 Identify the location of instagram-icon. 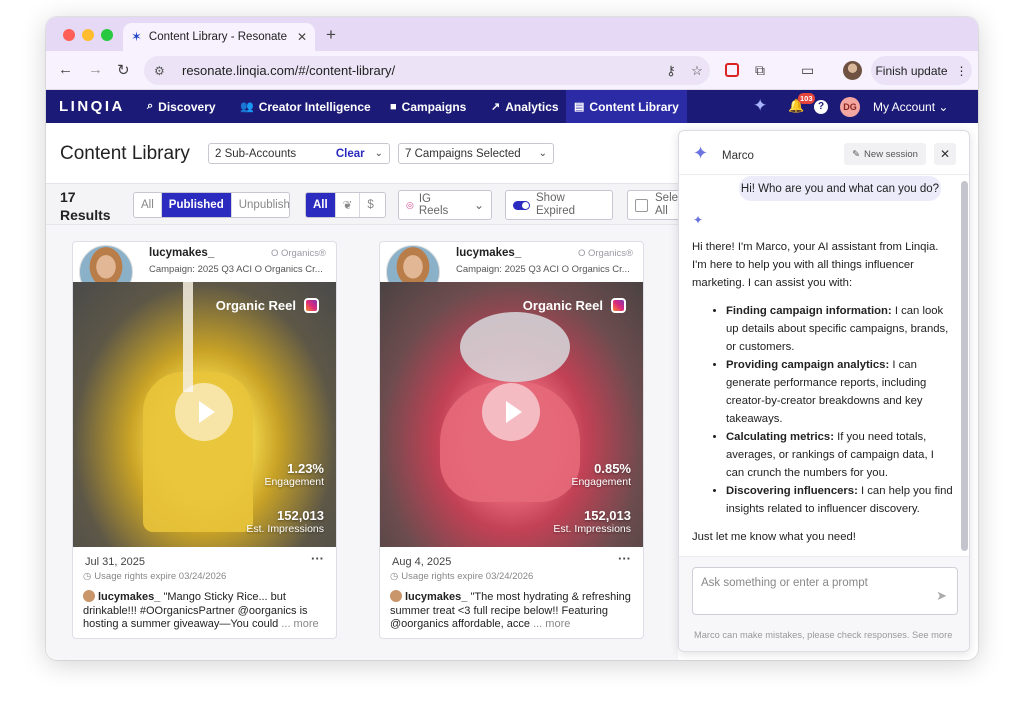
(618, 305).